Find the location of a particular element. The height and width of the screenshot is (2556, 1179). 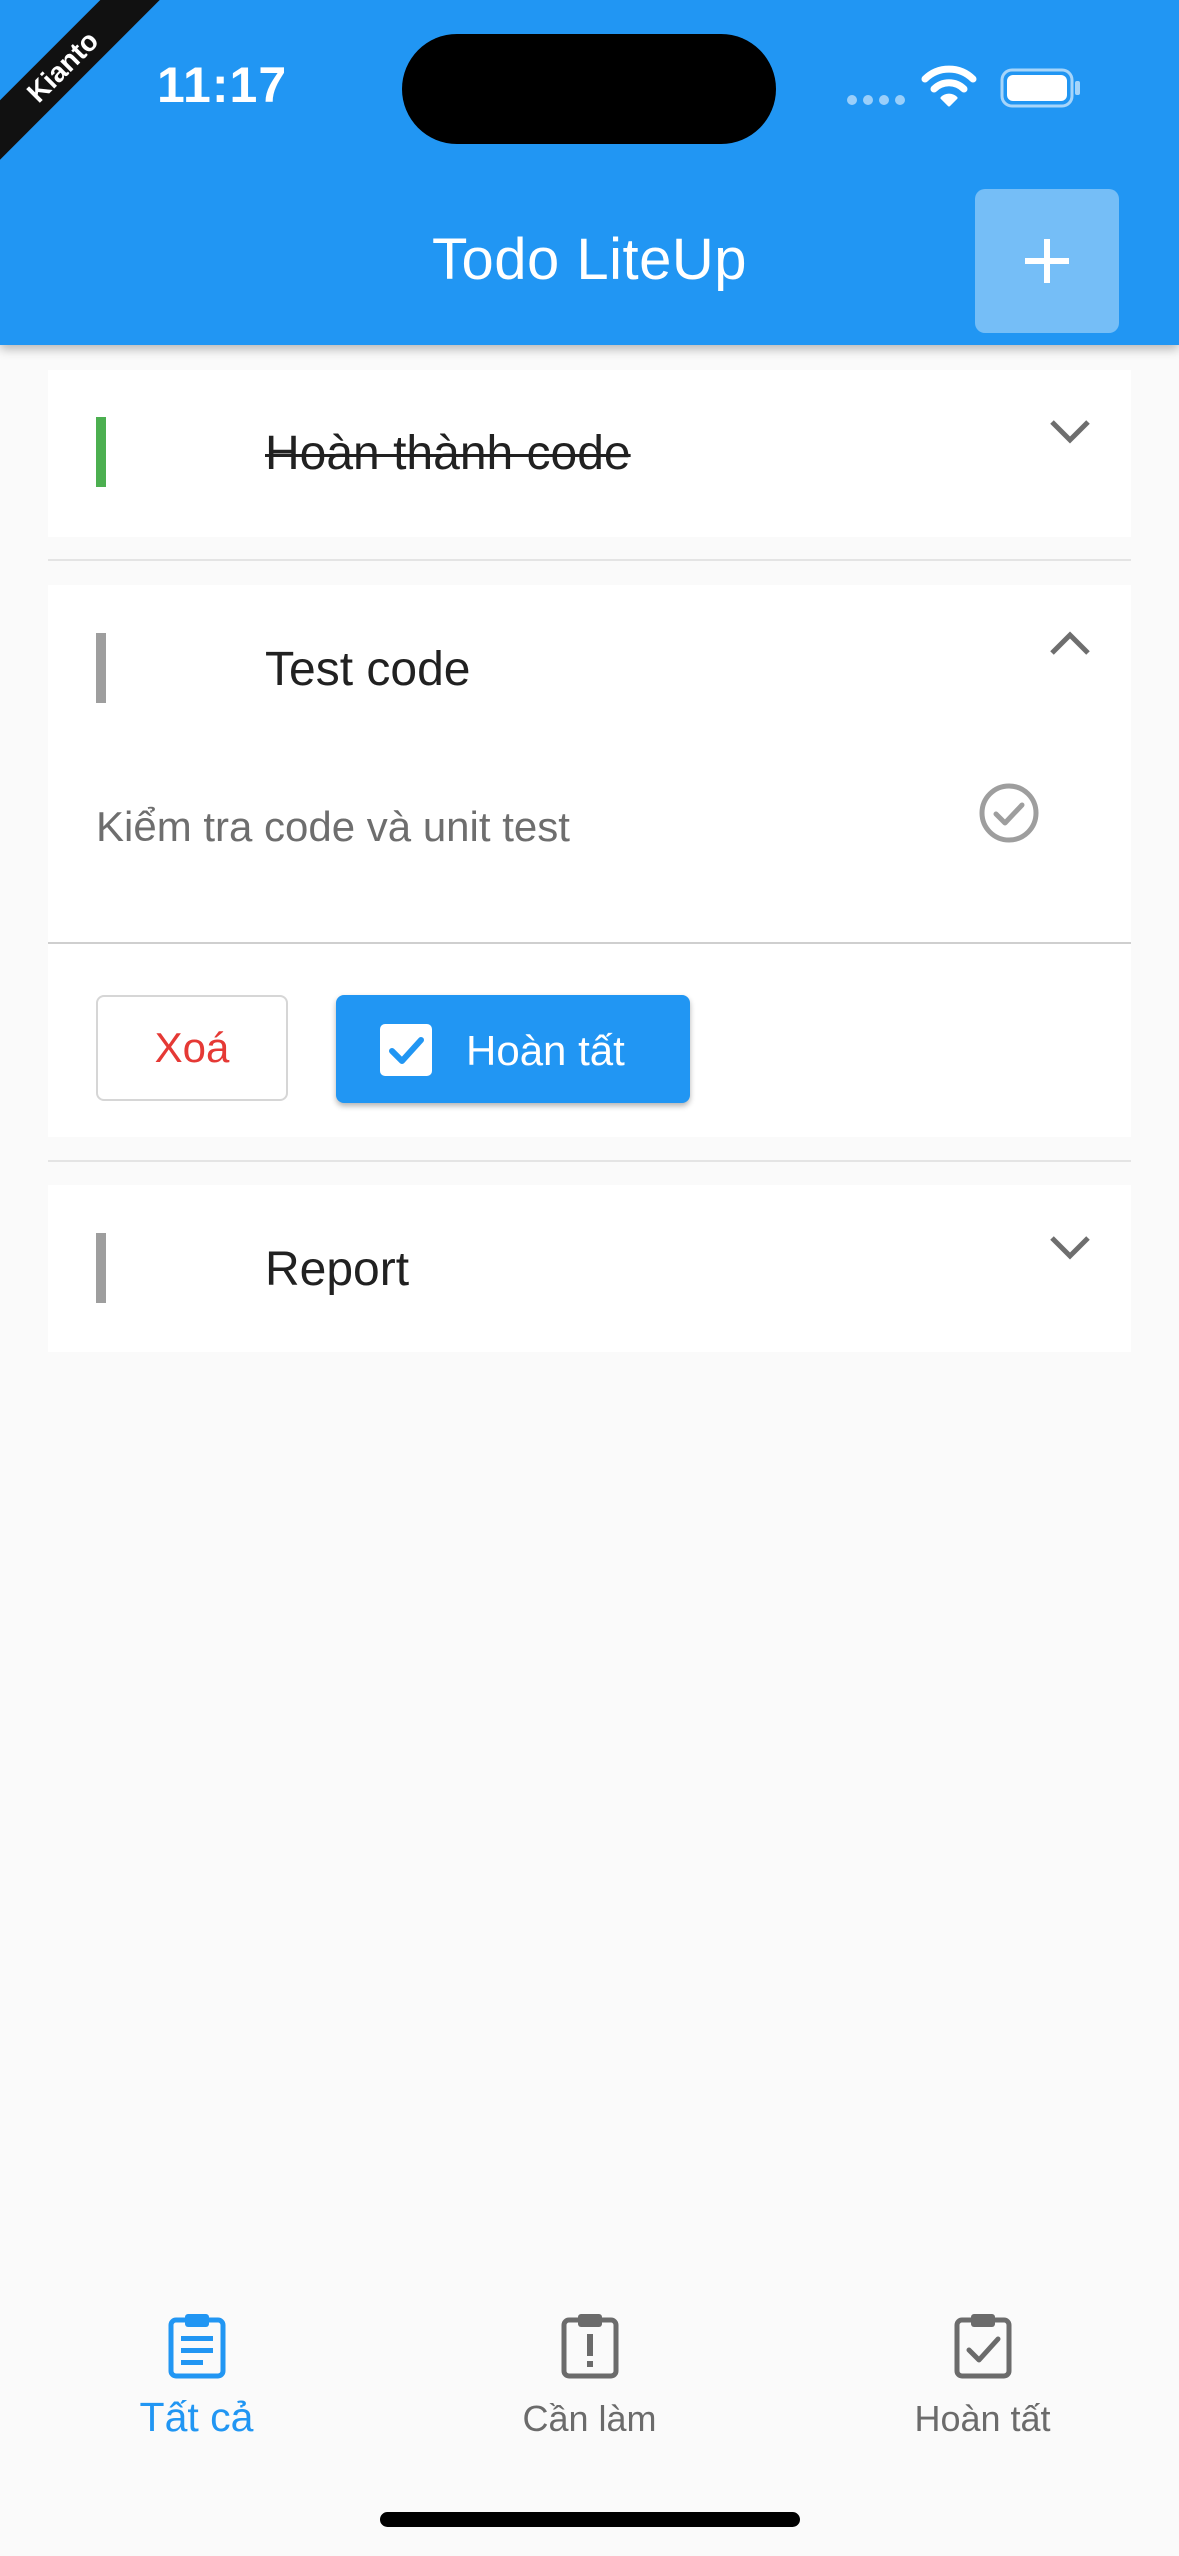

battery-icon is located at coordinates (1040, 88).